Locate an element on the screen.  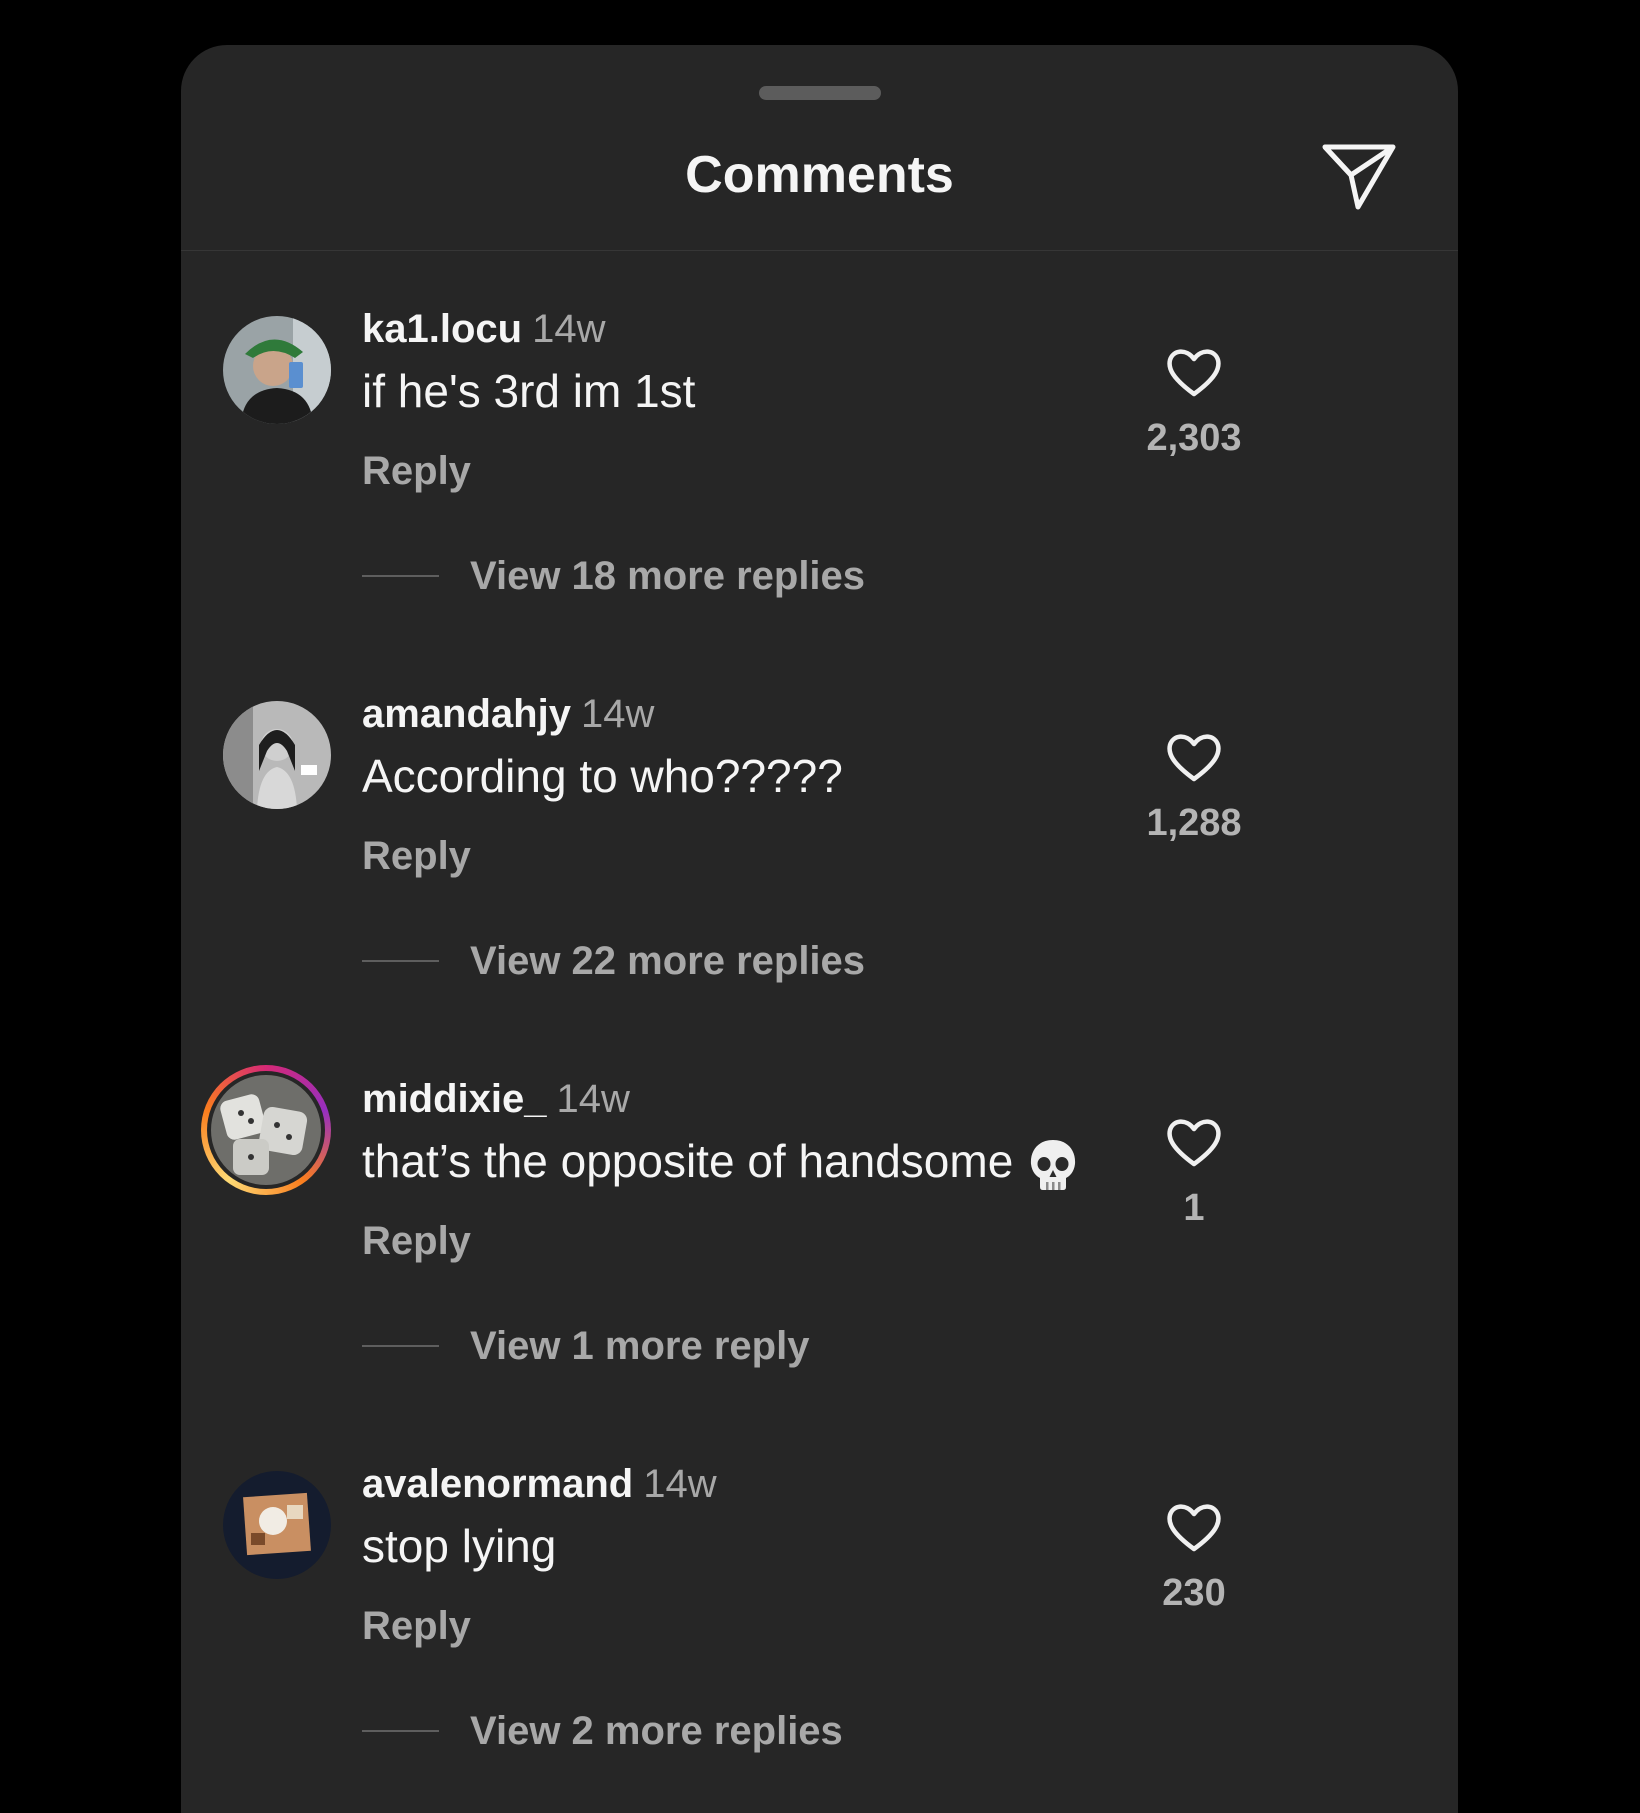
view-more-label: View 1 more reply is located at coordinates (640, 1345).